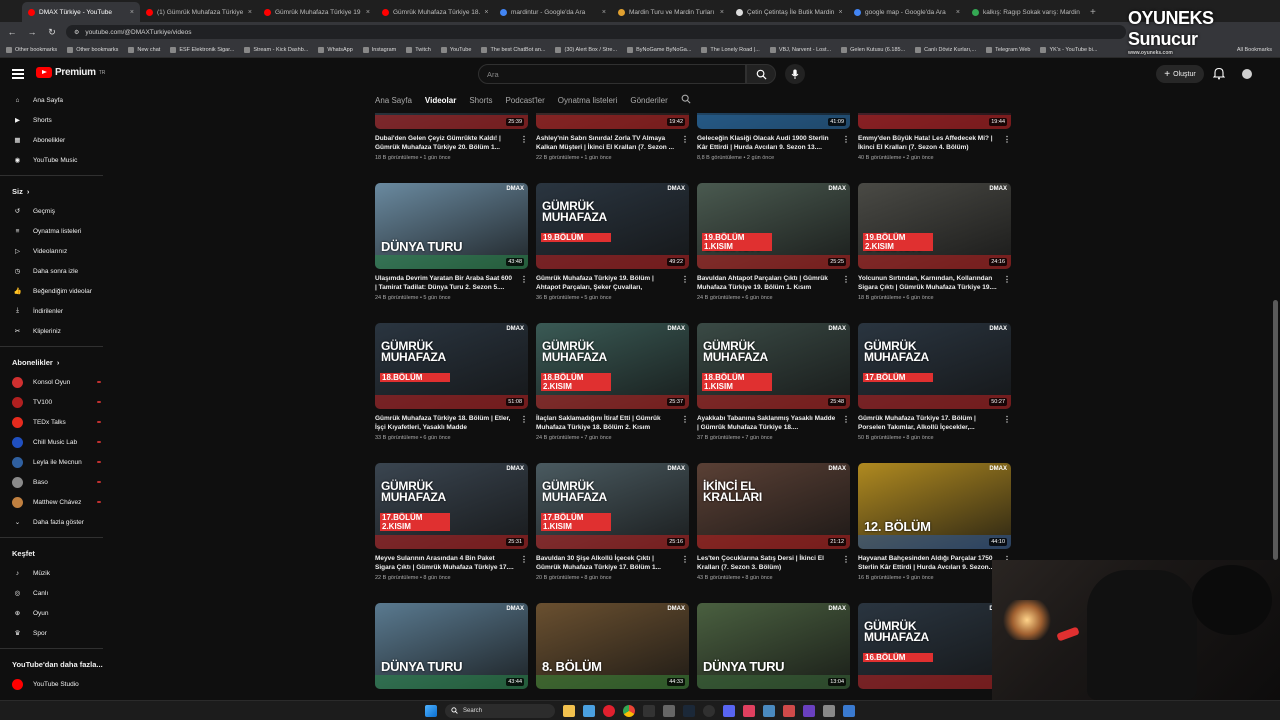 This screenshot has width=1280, height=720. I want to click on sidebar-subscription-item: Baso, so click(57, 482).